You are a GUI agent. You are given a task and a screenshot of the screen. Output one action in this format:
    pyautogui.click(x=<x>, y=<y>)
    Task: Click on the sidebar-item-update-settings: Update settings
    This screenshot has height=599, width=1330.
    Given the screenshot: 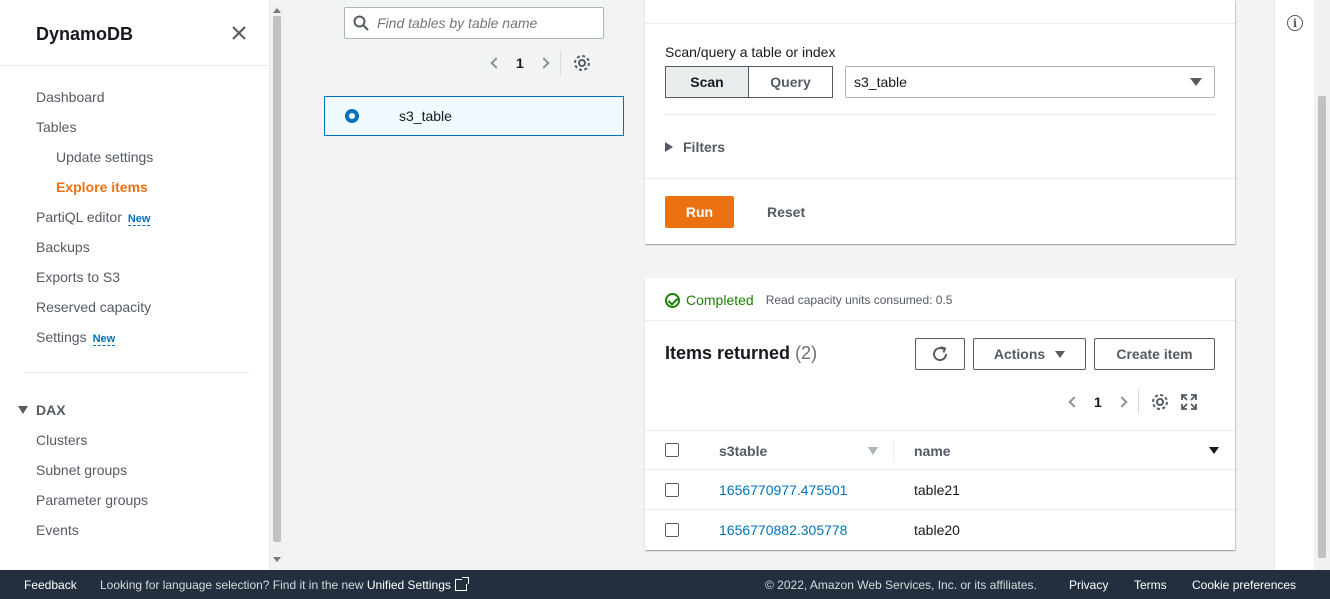 What is the action you would take?
    pyautogui.click(x=104, y=157)
    